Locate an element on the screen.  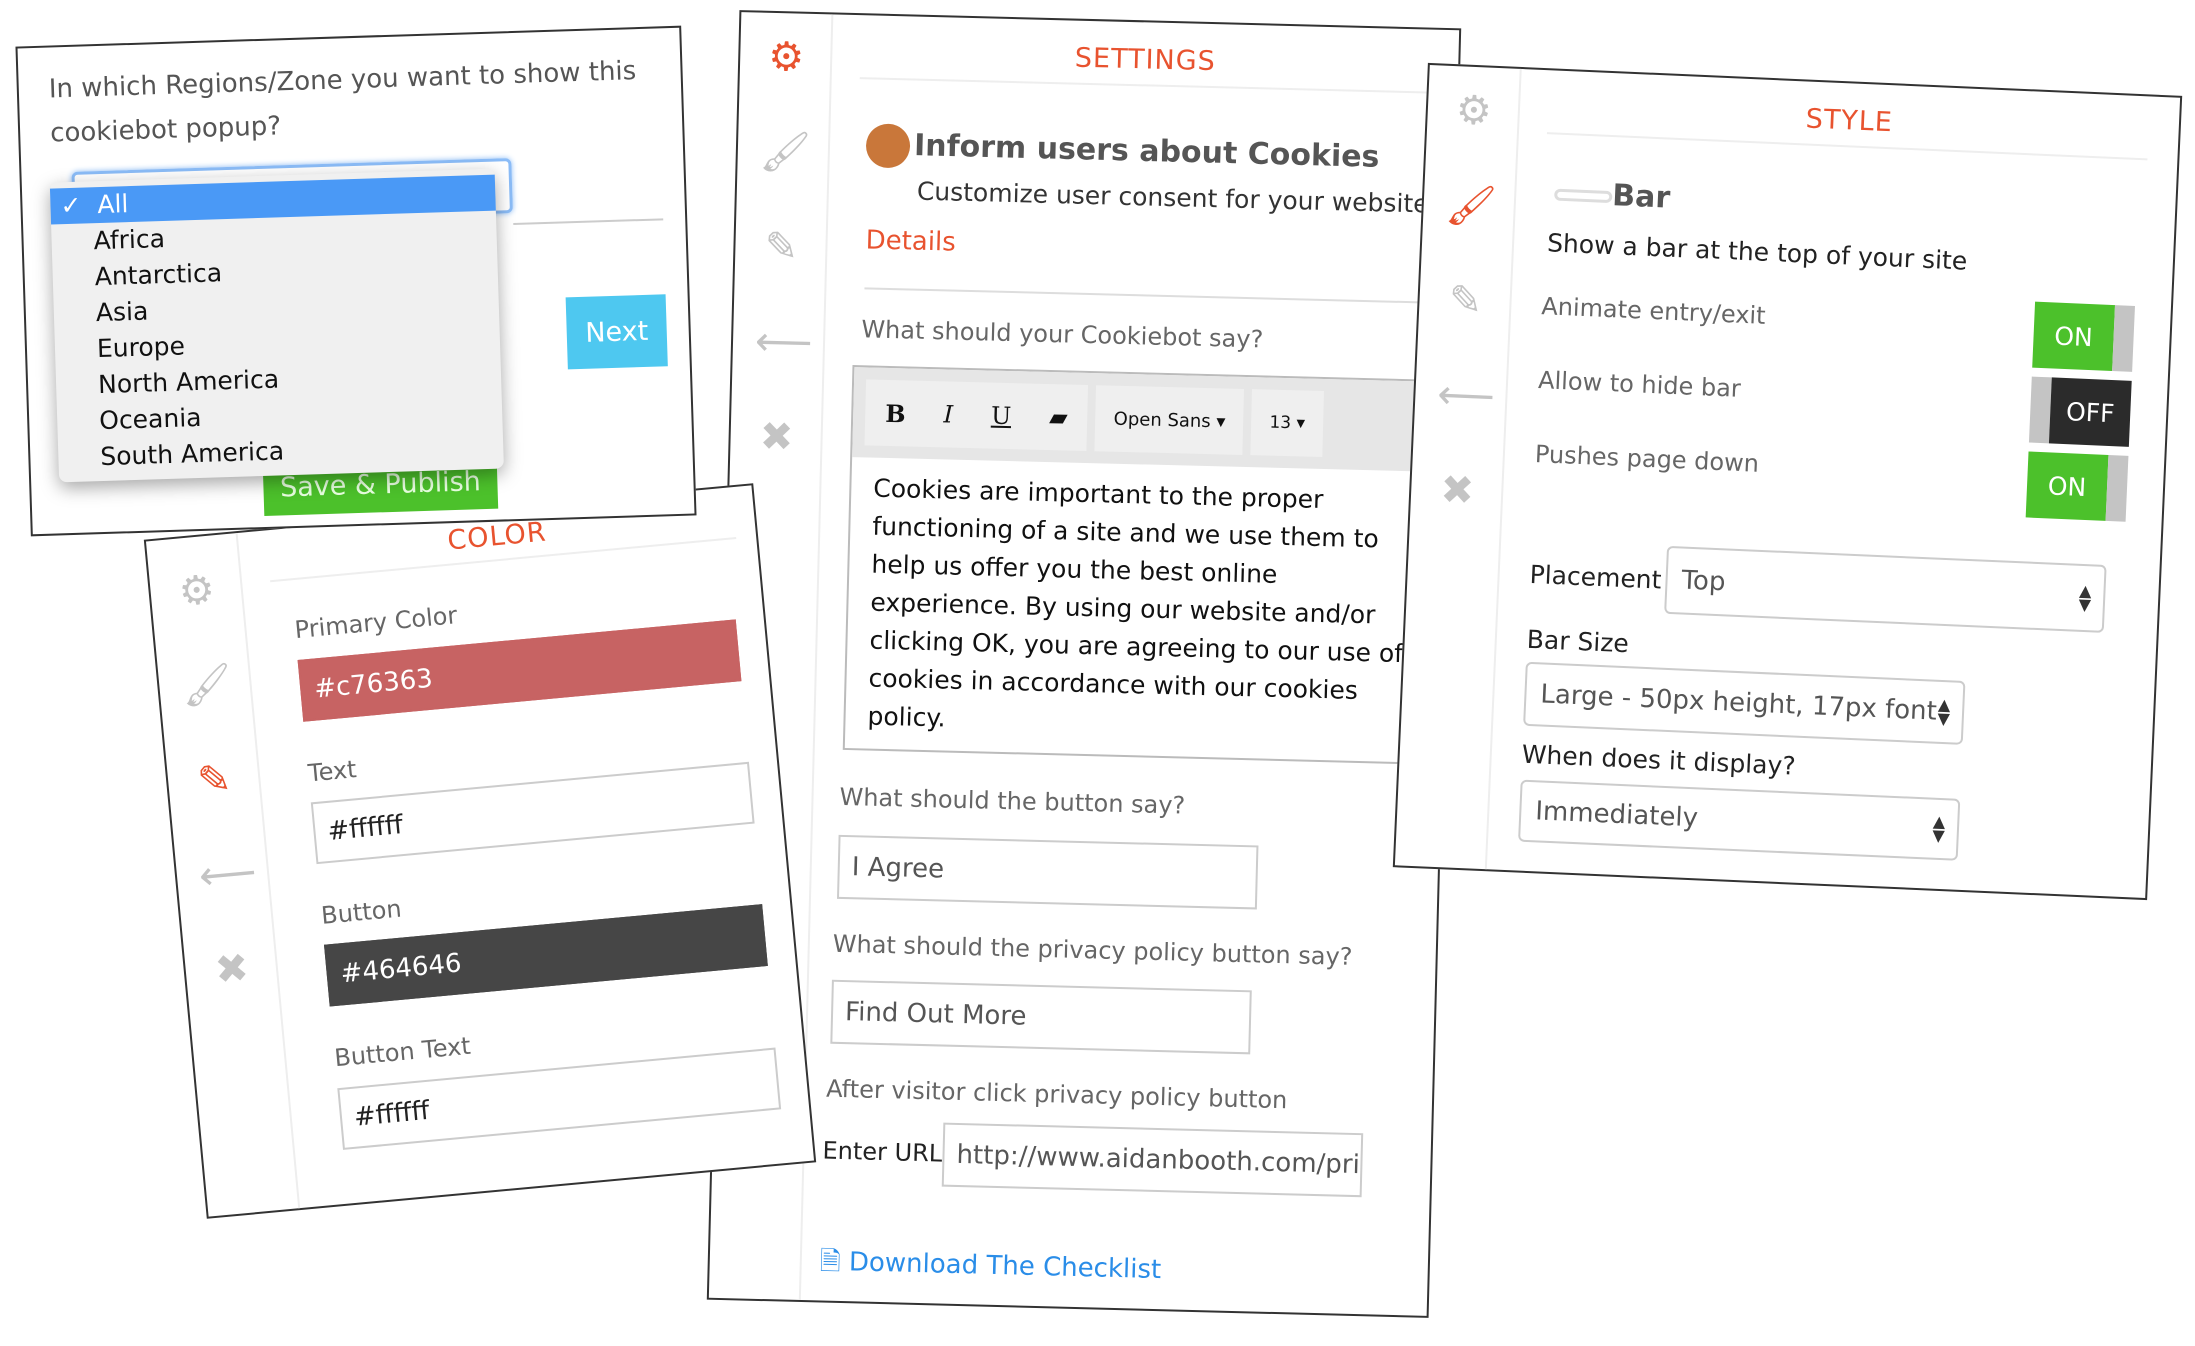
bar-size-select: Large - 50px height, 17px font ▲ ▼ is located at coordinates (1744, 703).